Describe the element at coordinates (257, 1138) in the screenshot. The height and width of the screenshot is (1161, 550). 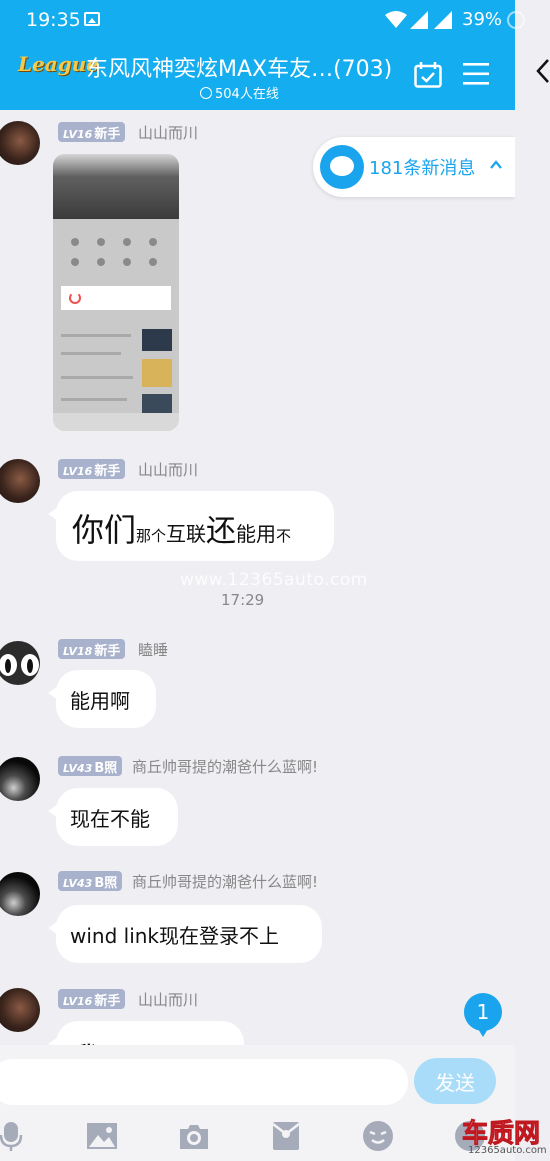
I see `input-toolbar` at that location.